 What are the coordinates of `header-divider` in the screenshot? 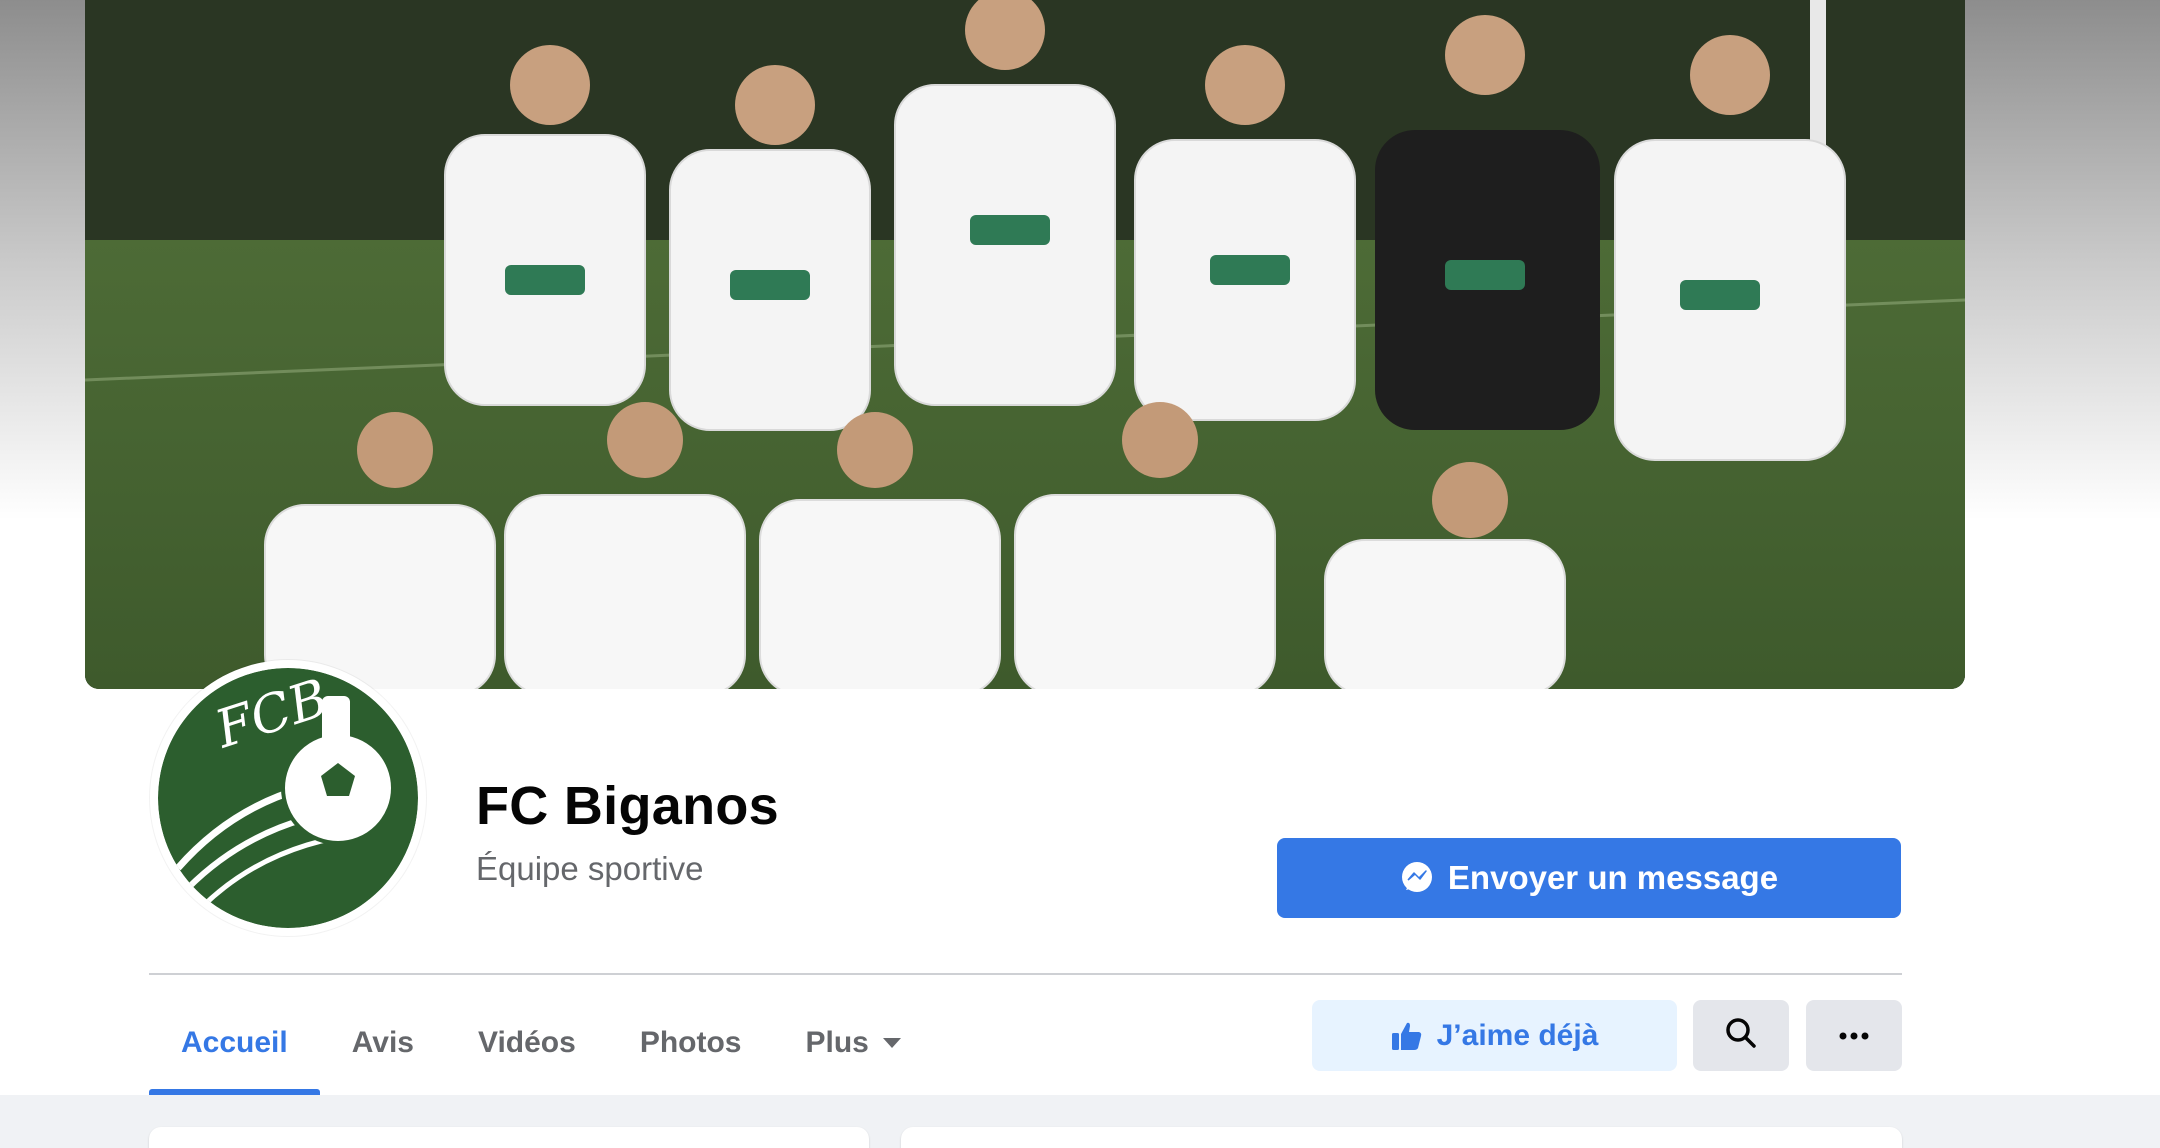 It's located at (1025, 974).